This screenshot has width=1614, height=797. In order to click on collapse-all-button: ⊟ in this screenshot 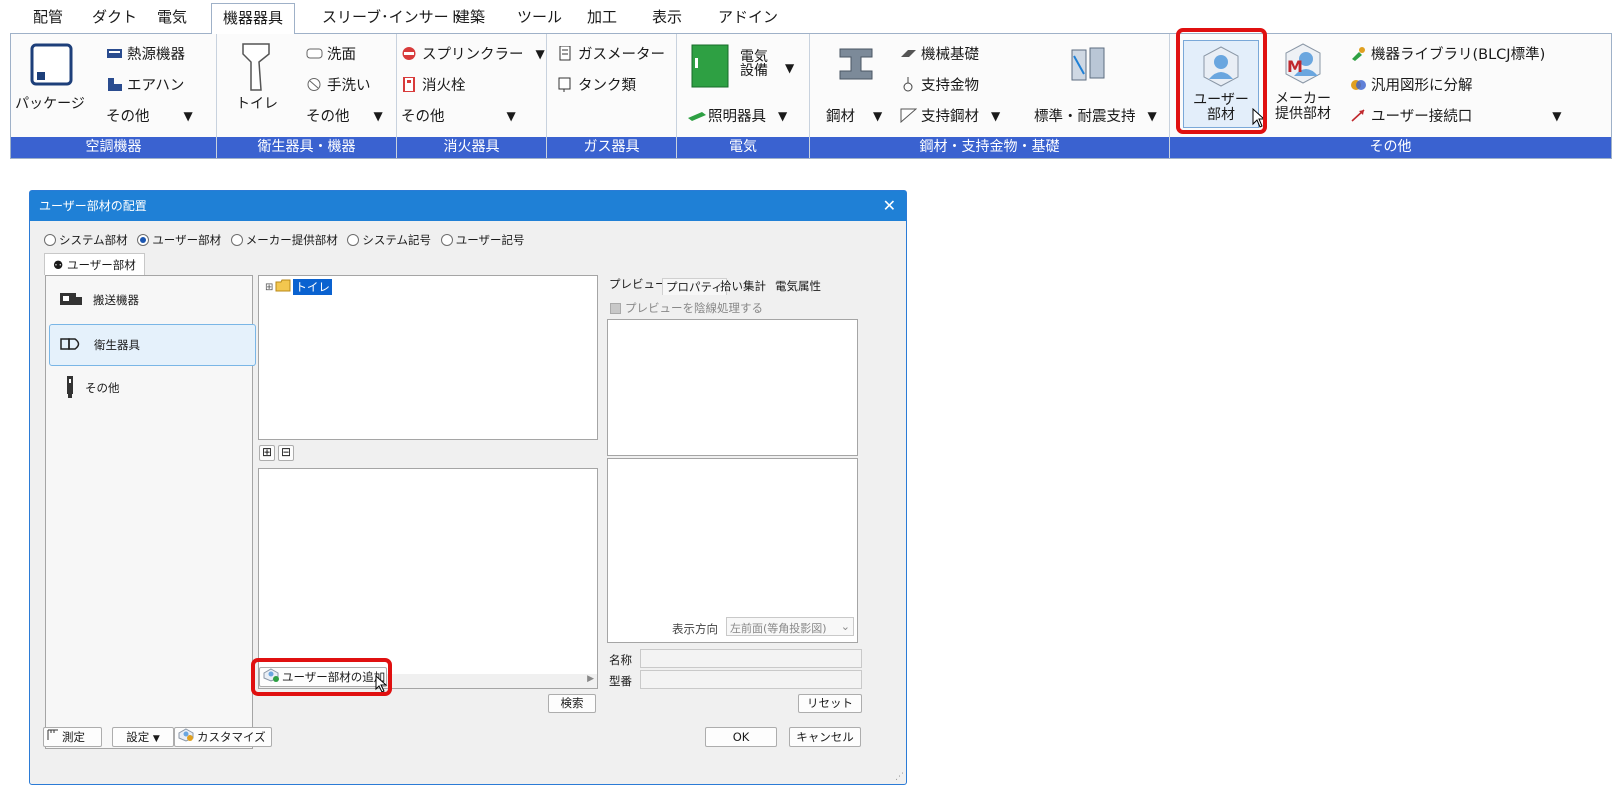, I will do `click(286, 453)`.